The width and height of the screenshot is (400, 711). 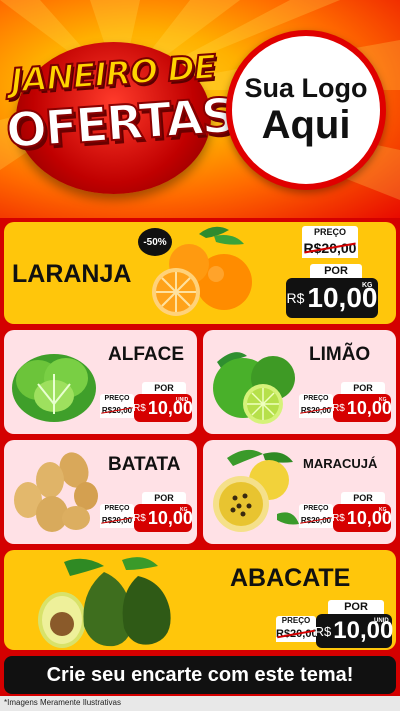 I want to click on logo-text-line2: Aqui, so click(x=306, y=124).